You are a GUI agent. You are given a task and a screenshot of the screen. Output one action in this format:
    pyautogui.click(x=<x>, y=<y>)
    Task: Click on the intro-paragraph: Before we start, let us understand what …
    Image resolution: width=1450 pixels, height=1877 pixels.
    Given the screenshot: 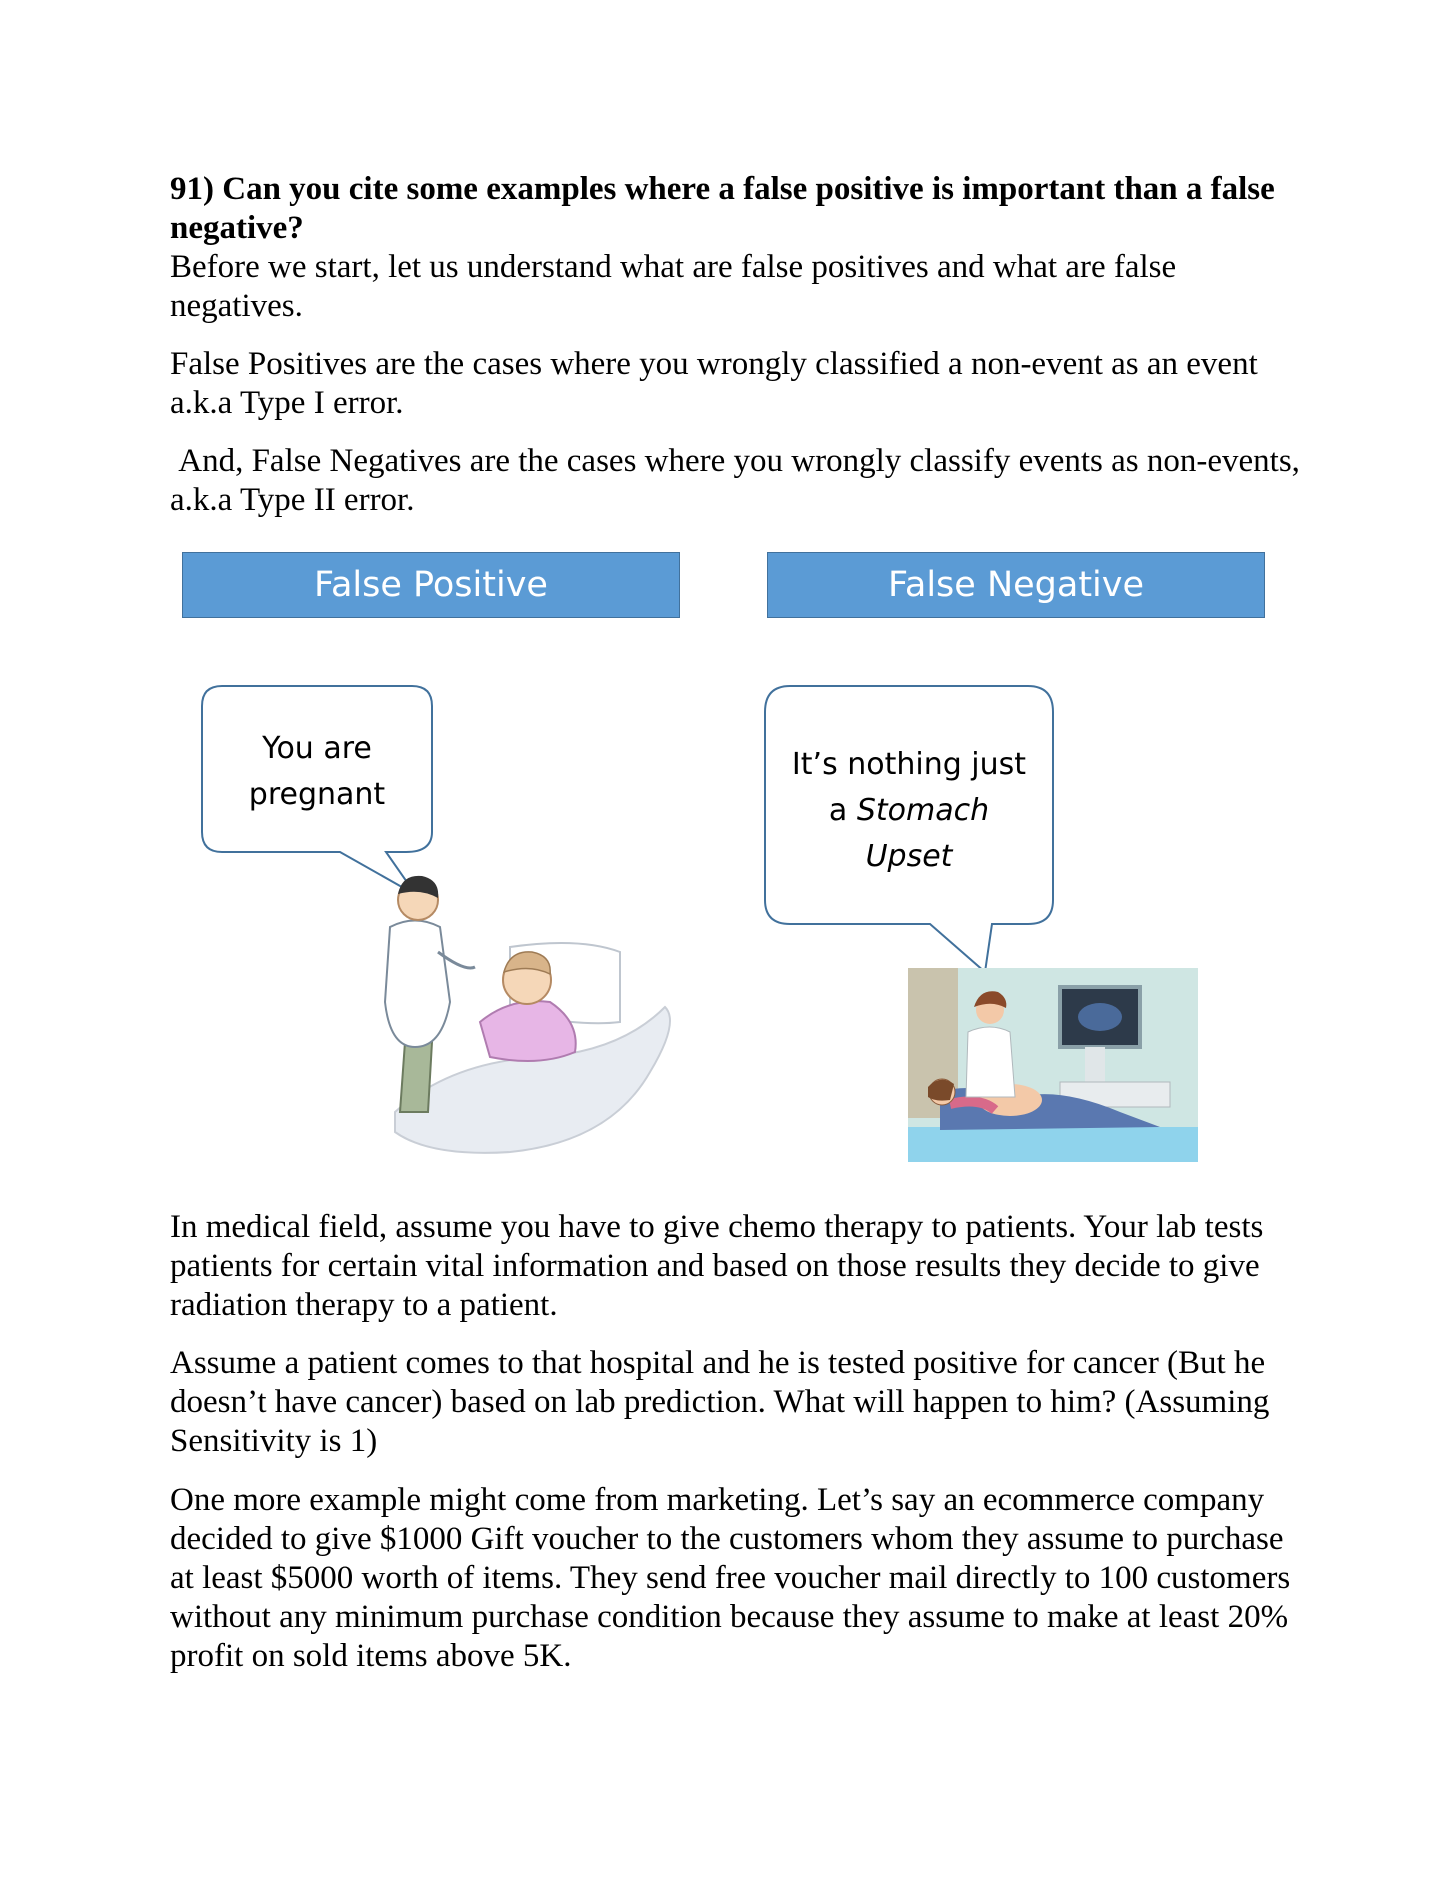 What is the action you would take?
    pyautogui.click(x=673, y=286)
    